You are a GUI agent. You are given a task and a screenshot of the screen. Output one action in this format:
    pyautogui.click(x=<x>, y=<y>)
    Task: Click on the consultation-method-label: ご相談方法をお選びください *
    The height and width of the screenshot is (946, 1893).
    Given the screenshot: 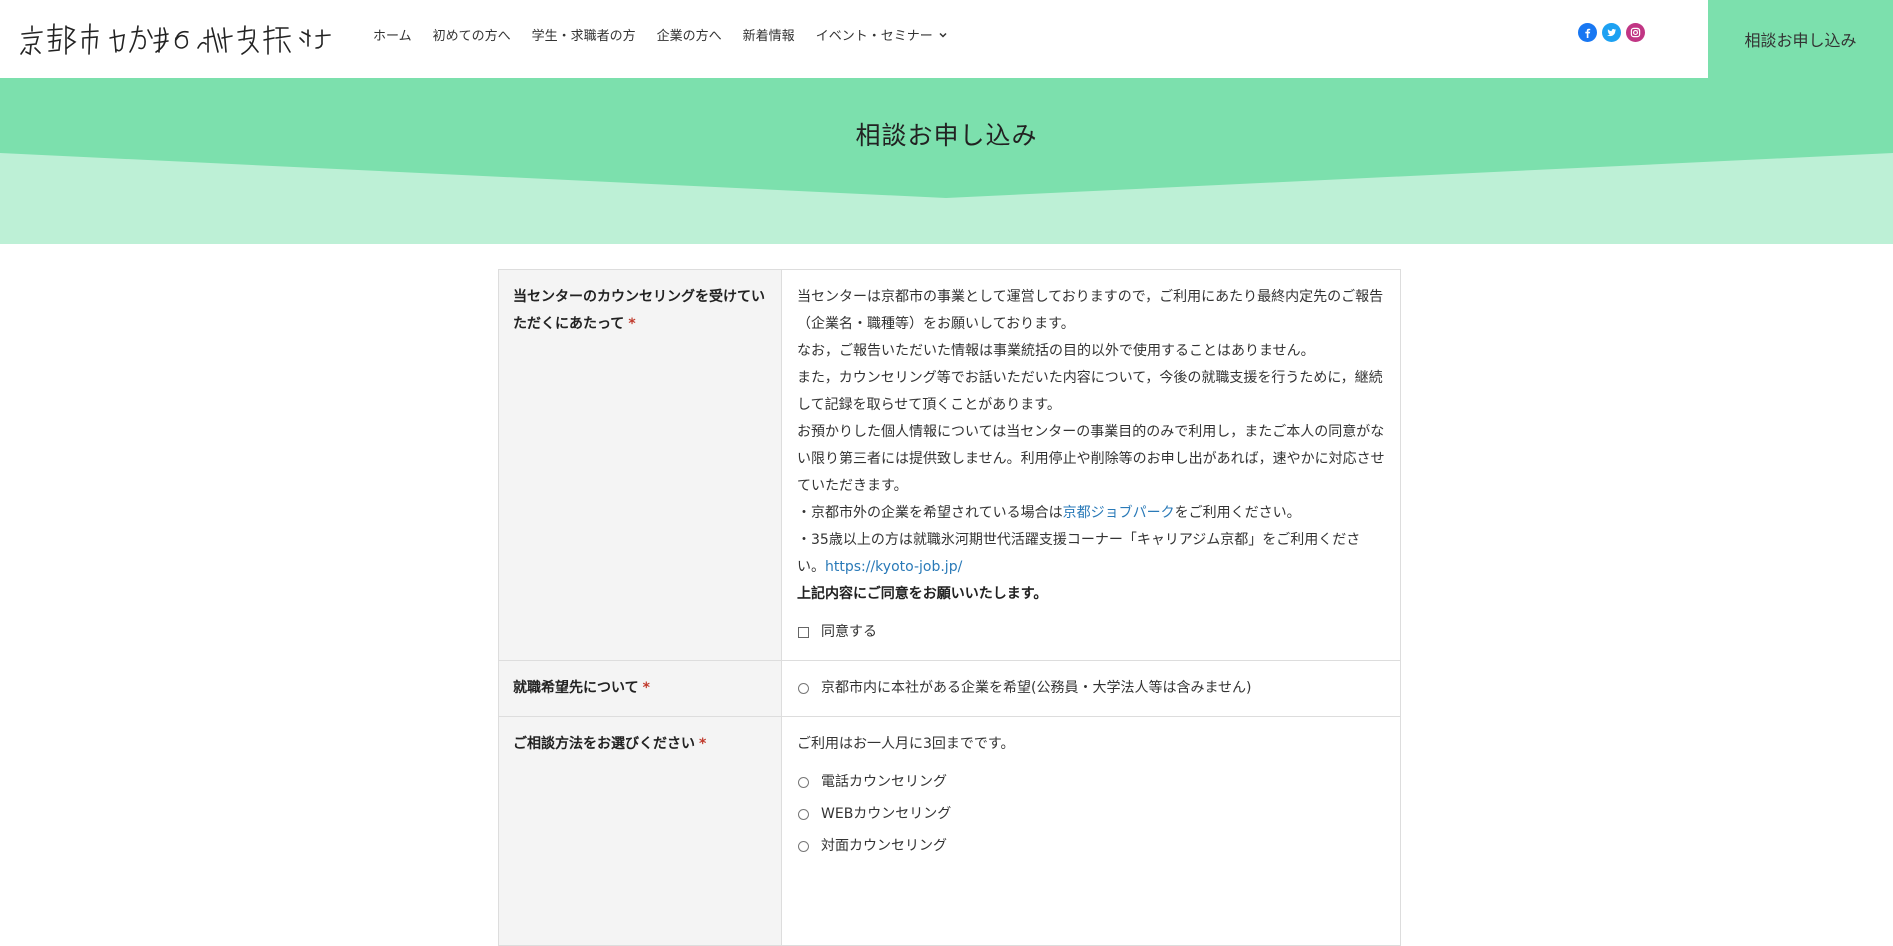 What is the action you would take?
    pyautogui.click(x=640, y=831)
    